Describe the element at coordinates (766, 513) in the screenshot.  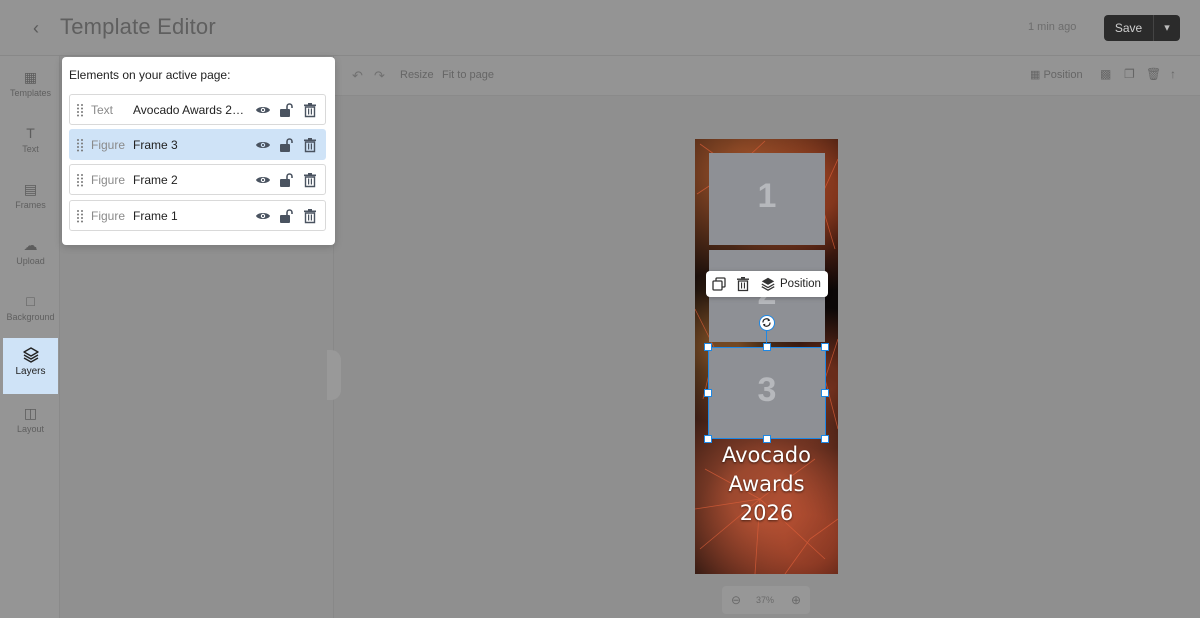
I see `title-line: 2026` at that location.